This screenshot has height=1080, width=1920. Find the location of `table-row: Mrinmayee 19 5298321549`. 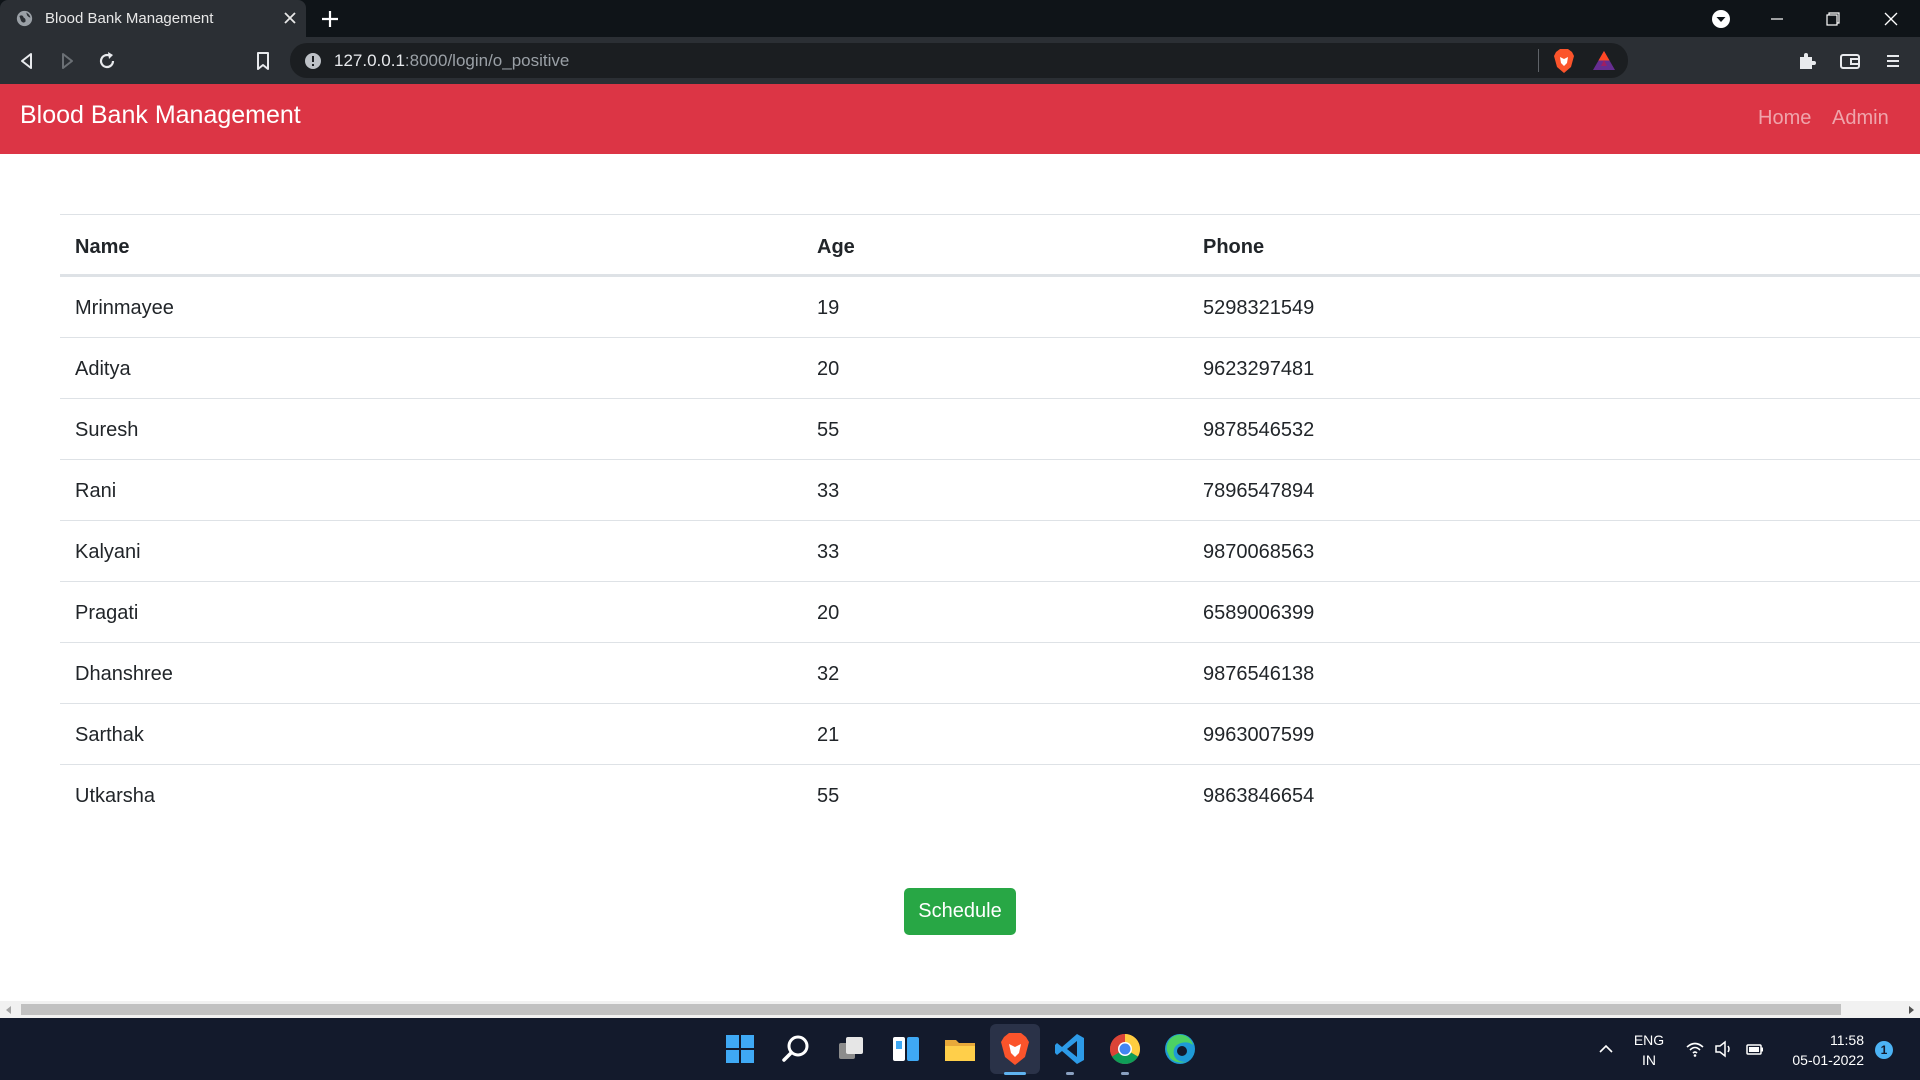

table-row: Mrinmayee 19 5298321549 is located at coordinates (990, 306).